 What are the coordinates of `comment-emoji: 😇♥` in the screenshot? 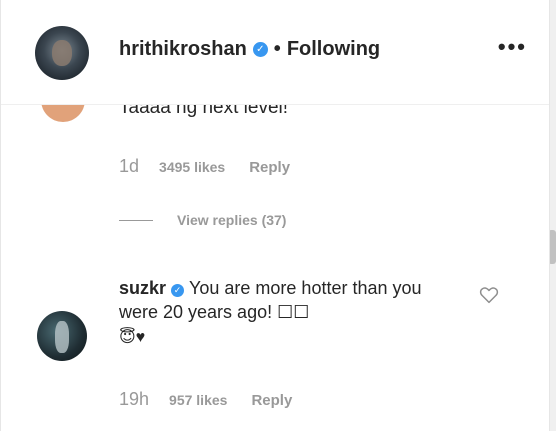 It's located at (132, 337).